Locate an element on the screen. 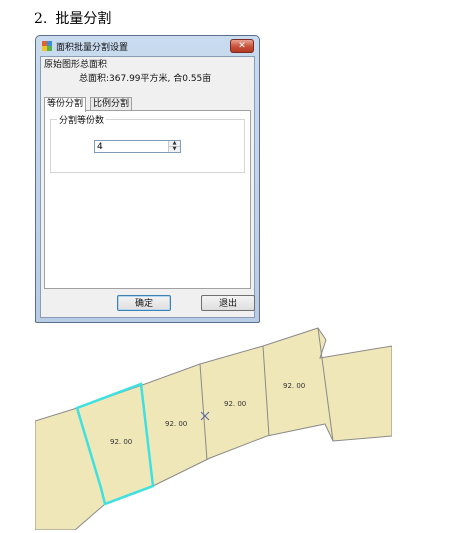  split-count-stepper: ▲ ▼ is located at coordinates (137, 146).